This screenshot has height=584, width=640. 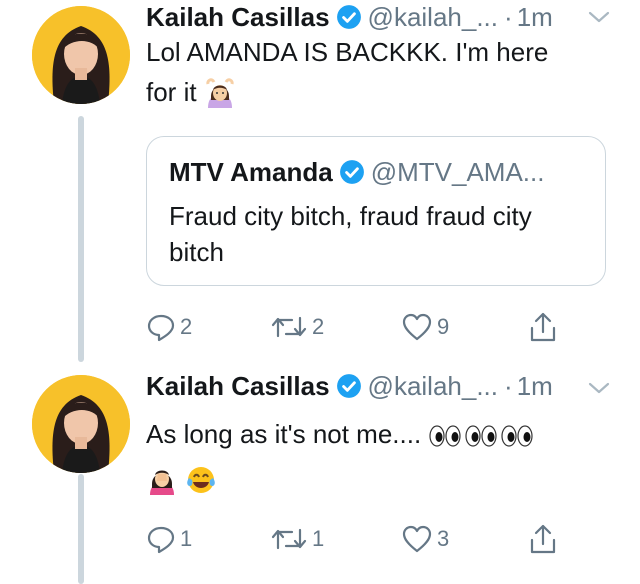 What do you see at coordinates (347, 52) in the screenshot?
I see `tweet-text-line: Lol AMANDA IS BACKKK. I'm here` at bounding box center [347, 52].